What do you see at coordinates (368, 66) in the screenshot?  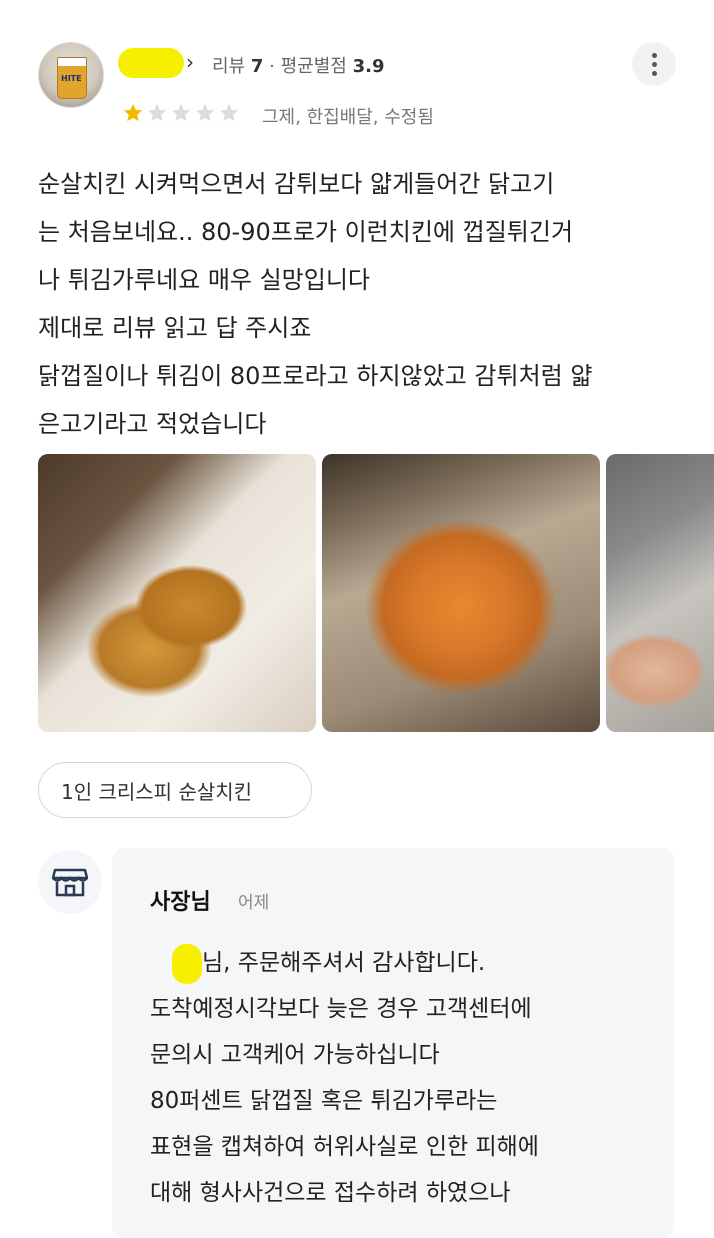 I see `avg-rating-value: 3.9` at bounding box center [368, 66].